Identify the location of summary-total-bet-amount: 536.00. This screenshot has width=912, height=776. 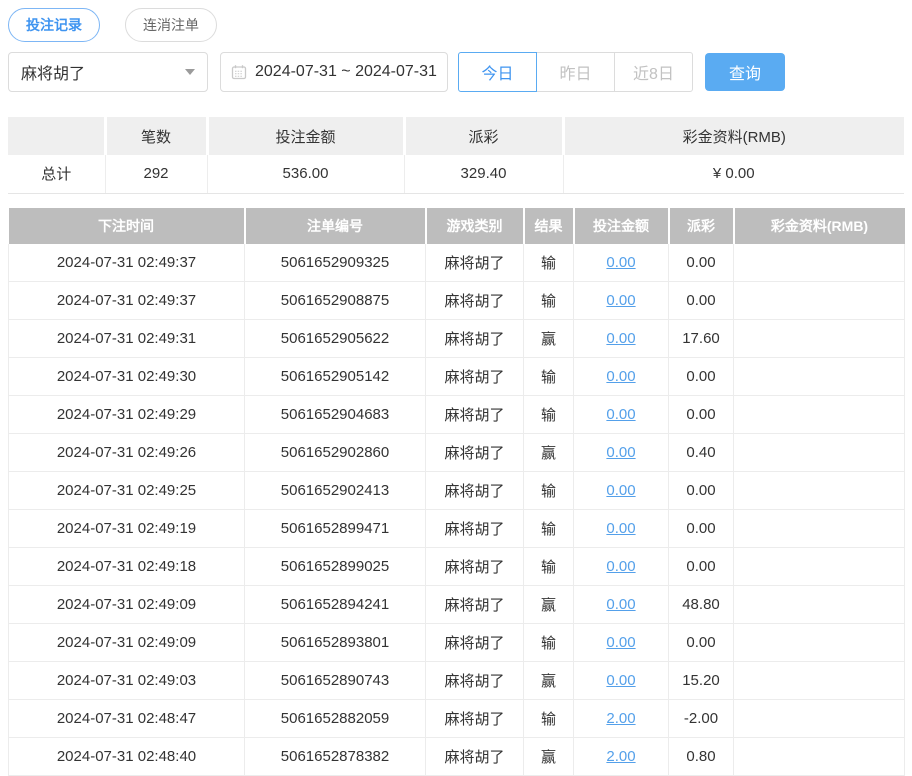
(305, 174).